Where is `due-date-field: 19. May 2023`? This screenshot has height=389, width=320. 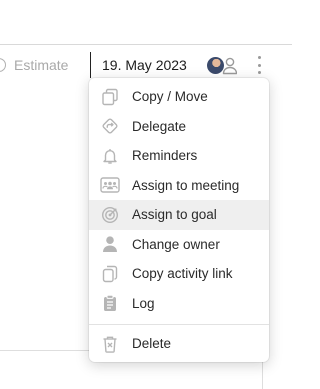 due-date-field: 19. May 2023 is located at coordinates (138, 65).